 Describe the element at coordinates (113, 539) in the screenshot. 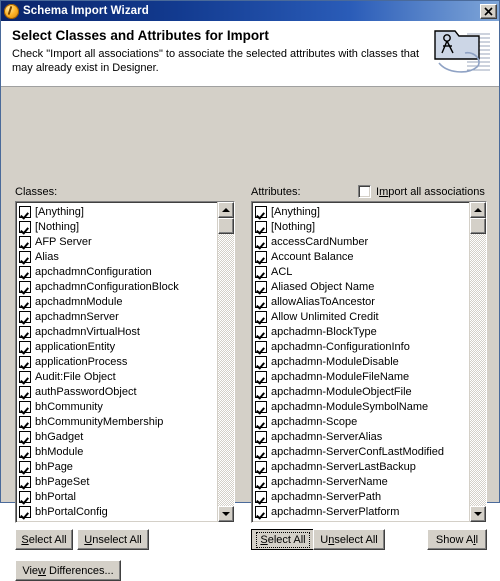

I see `unselect-all-classes-button: Unselect All` at that location.